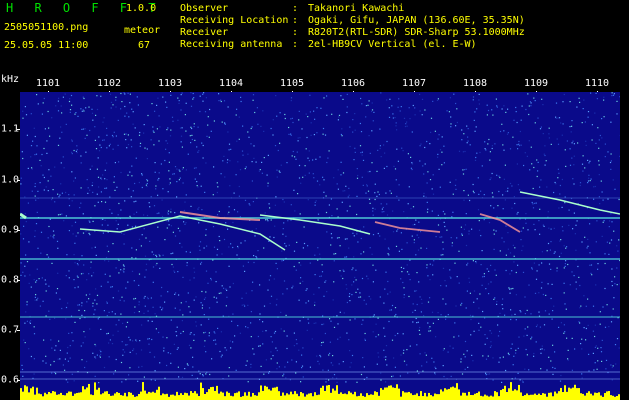  What do you see at coordinates (234, 20) in the screenshot?
I see `meta-key: Receiving Location` at bounding box center [234, 20].